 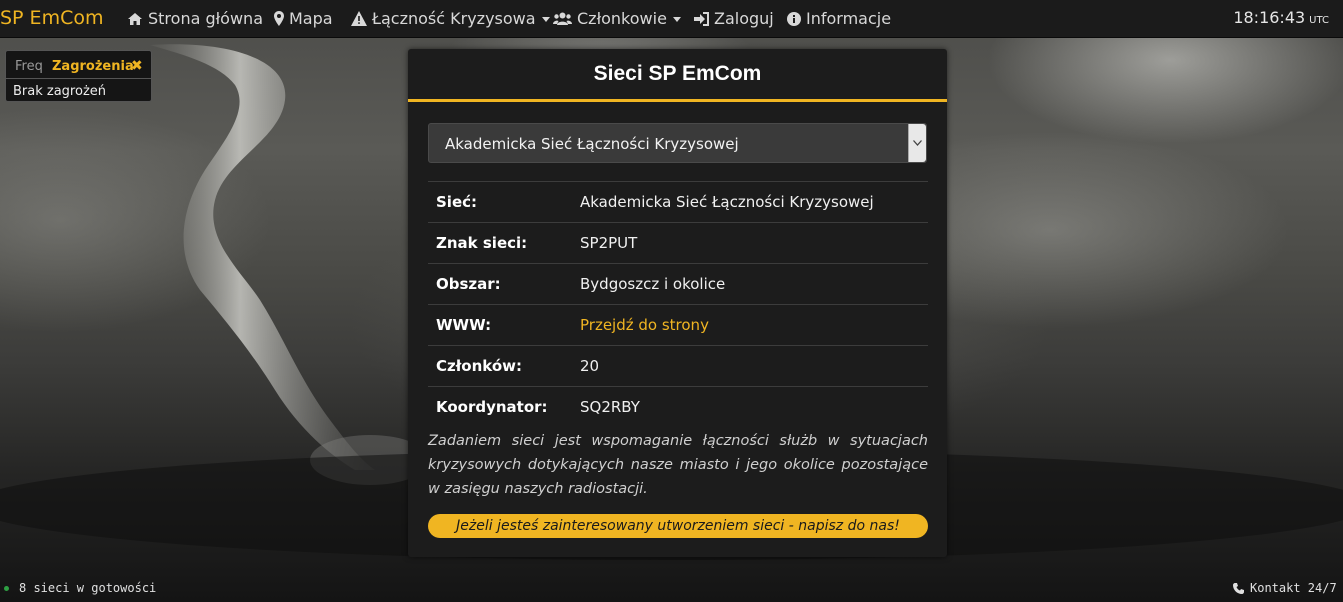 I want to click on nav-item-crisis-comms: Łączność Kryzysowa, so click(x=450, y=18).